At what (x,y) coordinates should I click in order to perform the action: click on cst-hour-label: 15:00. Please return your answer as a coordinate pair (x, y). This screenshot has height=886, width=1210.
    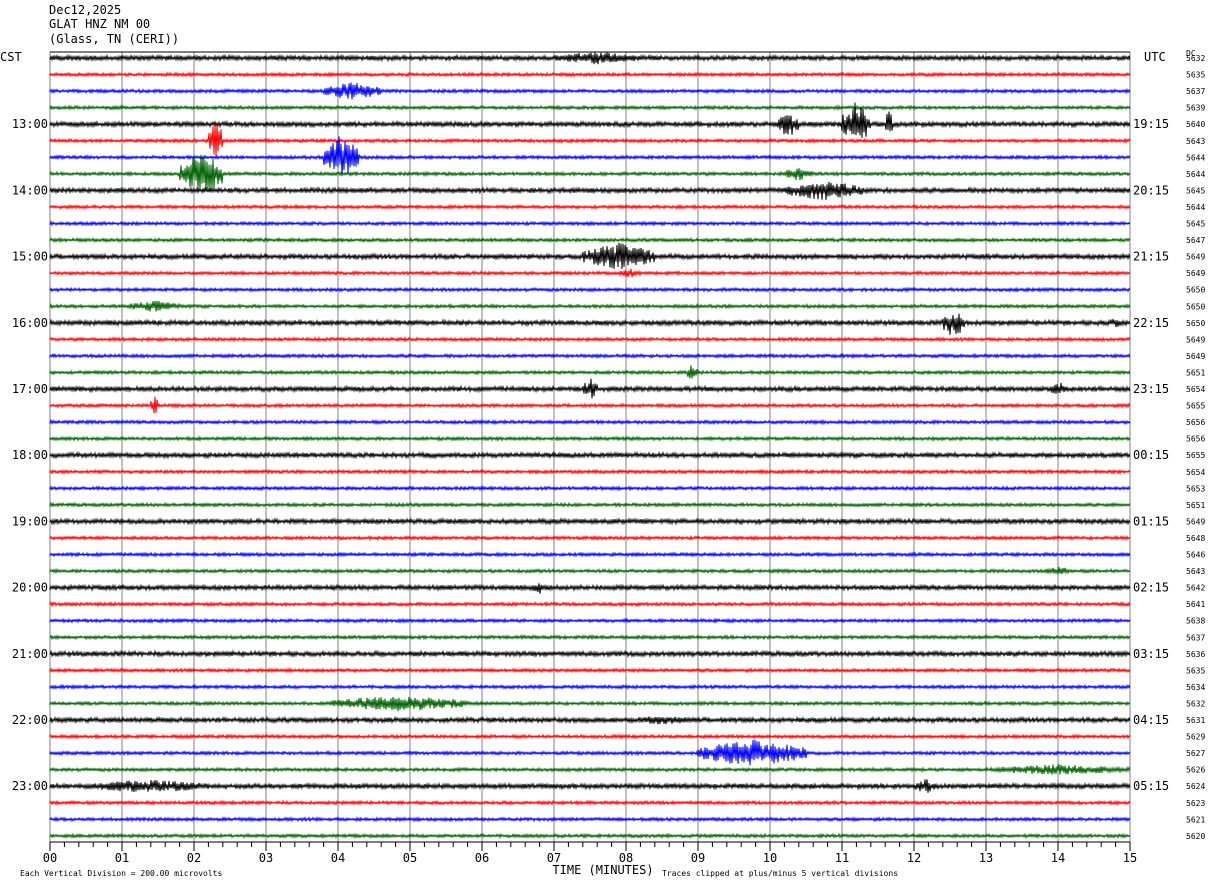
    Looking at the image, I should click on (30, 257).